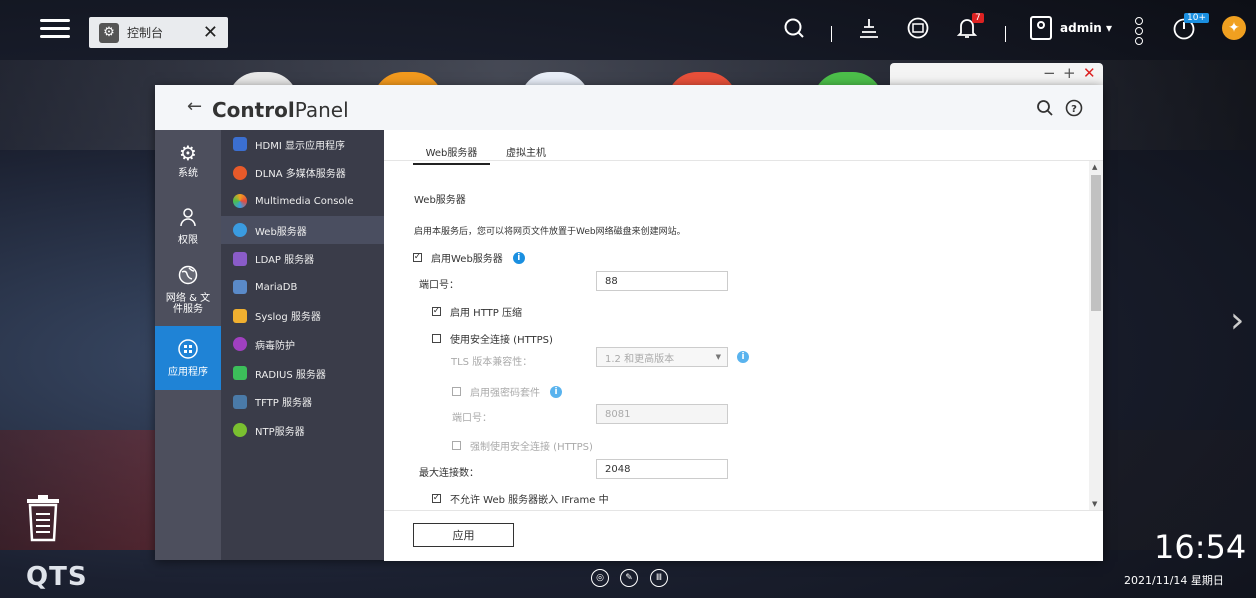 This screenshot has height=598, width=1256. I want to click on dock-icon: ✎, so click(629, 578).